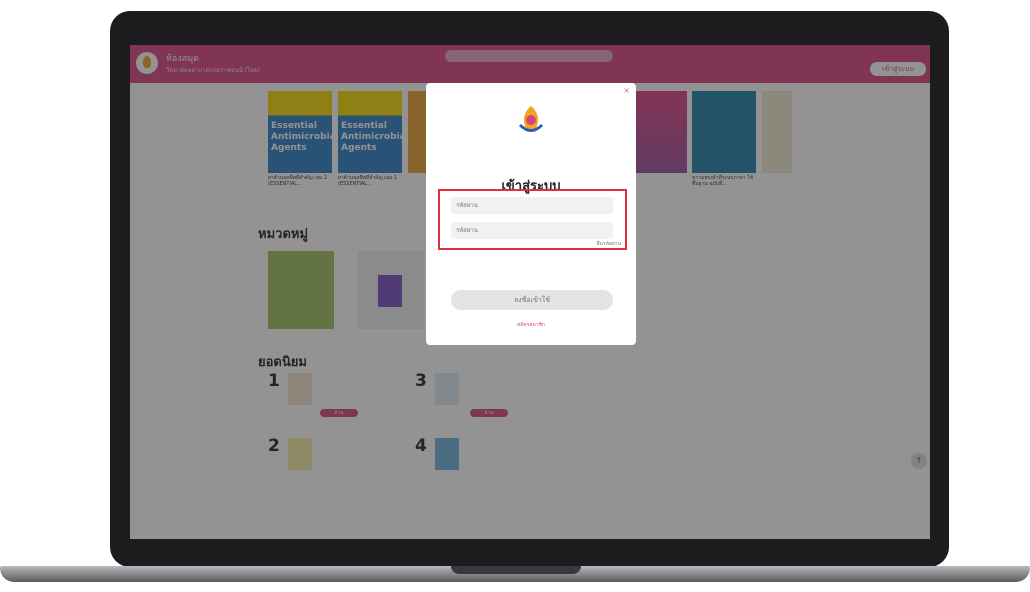 Image resolution: width=1030 pixels, height=592 pixels. What do you see at coordinates (532, 300) in the screenshot?
I see `login-submit-button: ลงชื่อเข้าใช้` at bounding box center [532, 300].